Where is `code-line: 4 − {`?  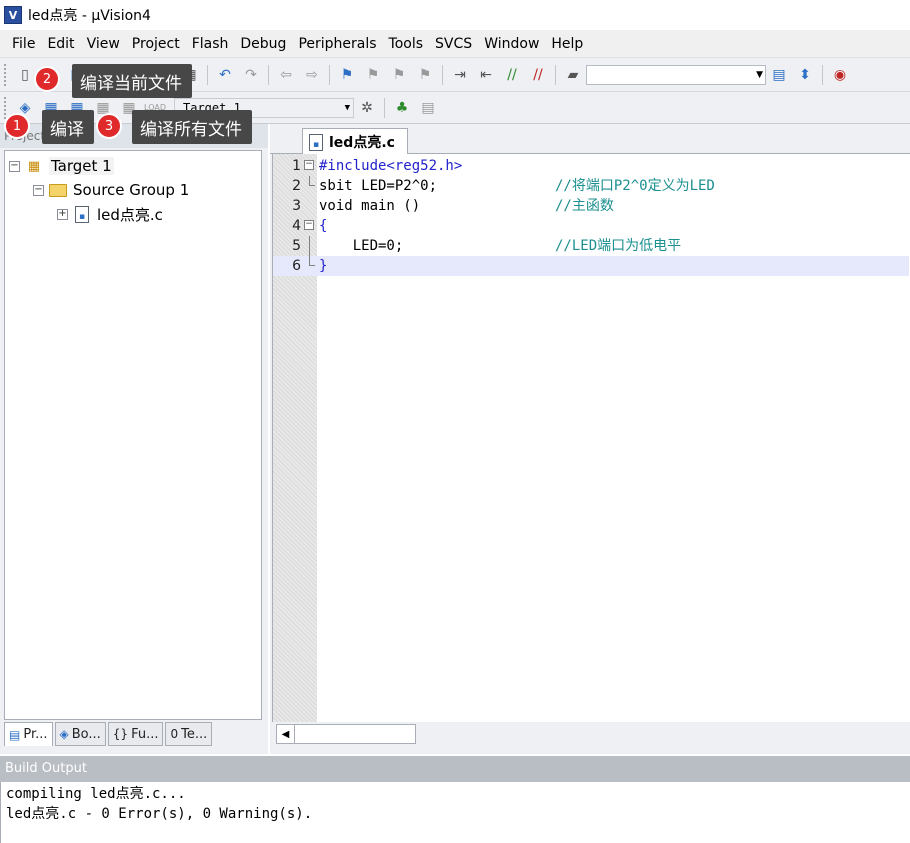
code-line: 4 − { is located at coordinates (591, 226).